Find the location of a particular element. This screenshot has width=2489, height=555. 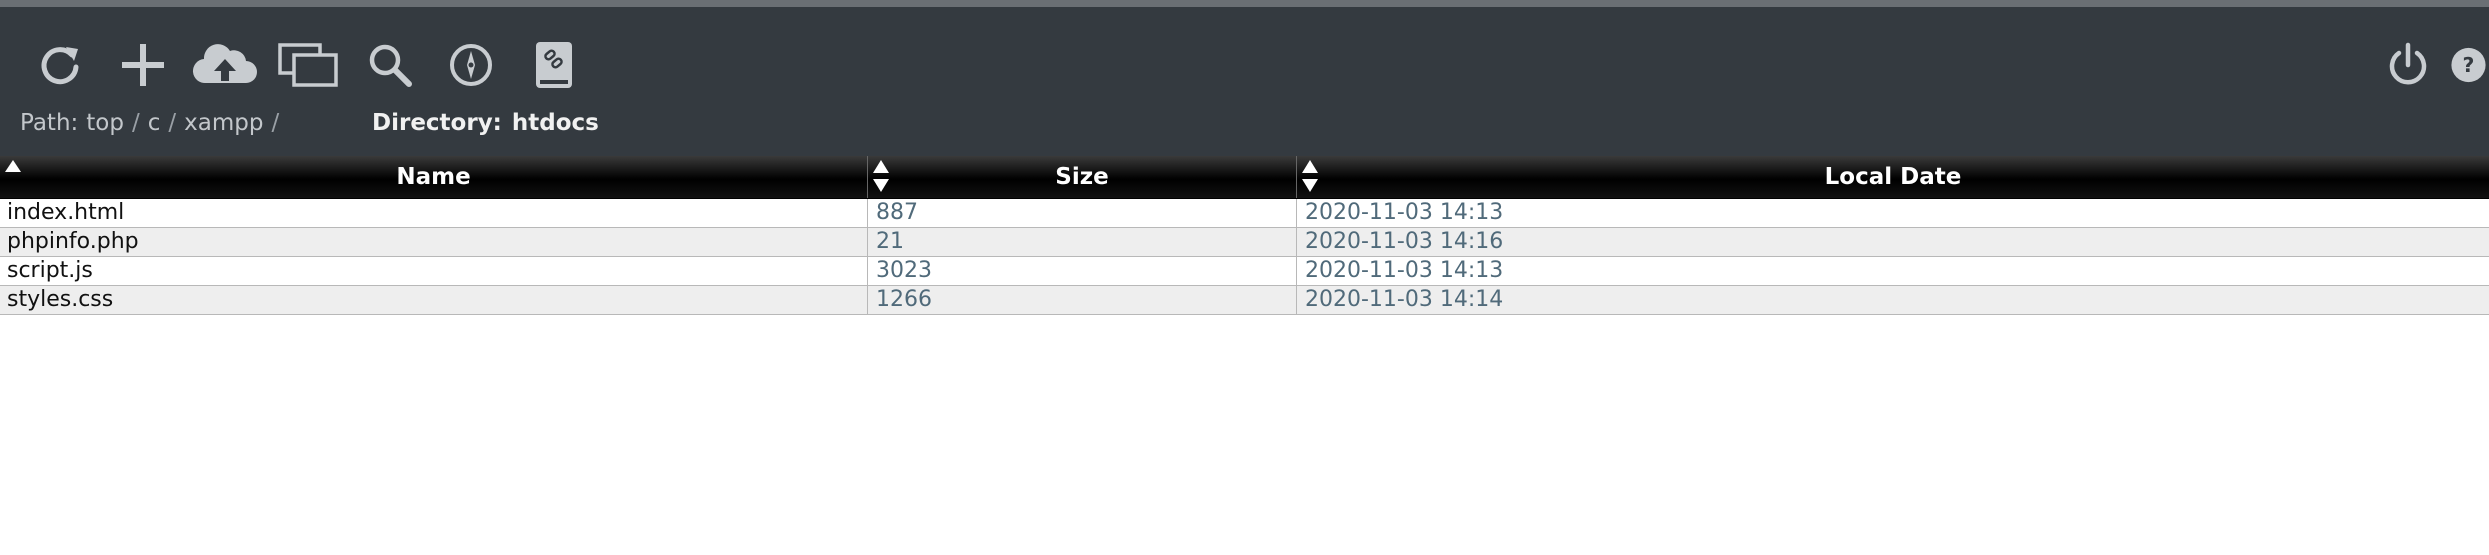

table-row: styles.css 1266 2020-11-03 14:14 is located at coordinates (1244, 300).